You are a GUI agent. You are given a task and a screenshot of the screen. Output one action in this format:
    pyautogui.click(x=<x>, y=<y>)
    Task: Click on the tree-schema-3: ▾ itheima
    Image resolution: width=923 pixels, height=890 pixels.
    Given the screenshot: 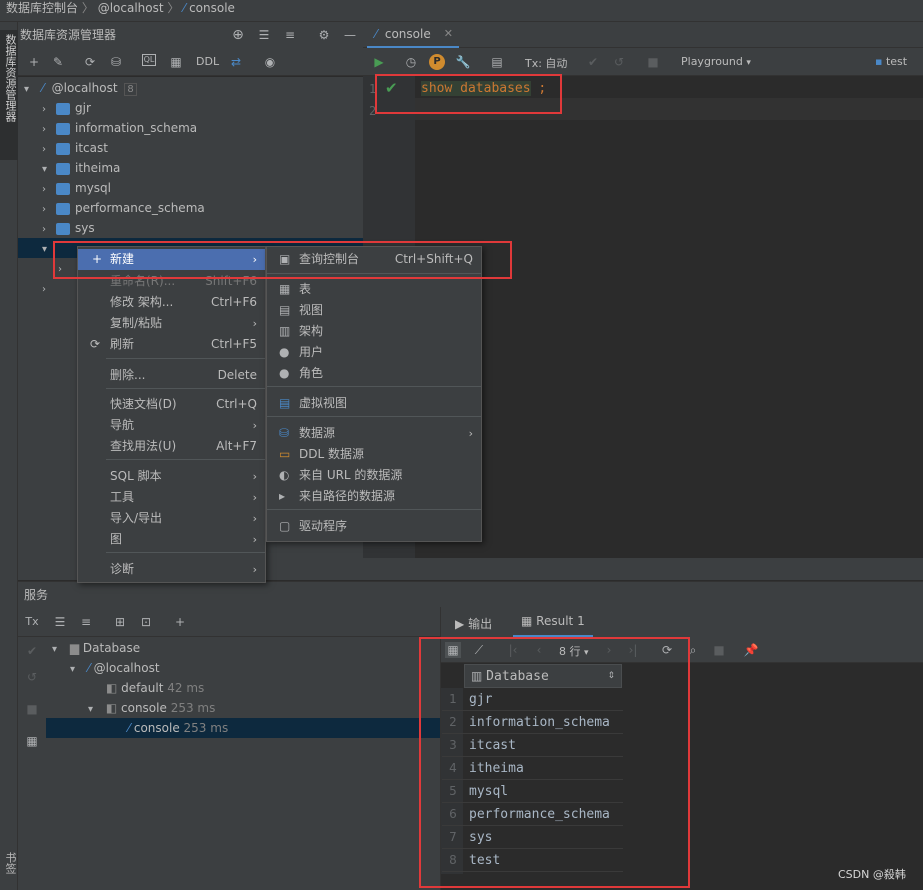 What is the action you would take?
    pyautogui.click(x=81, y=168)
    